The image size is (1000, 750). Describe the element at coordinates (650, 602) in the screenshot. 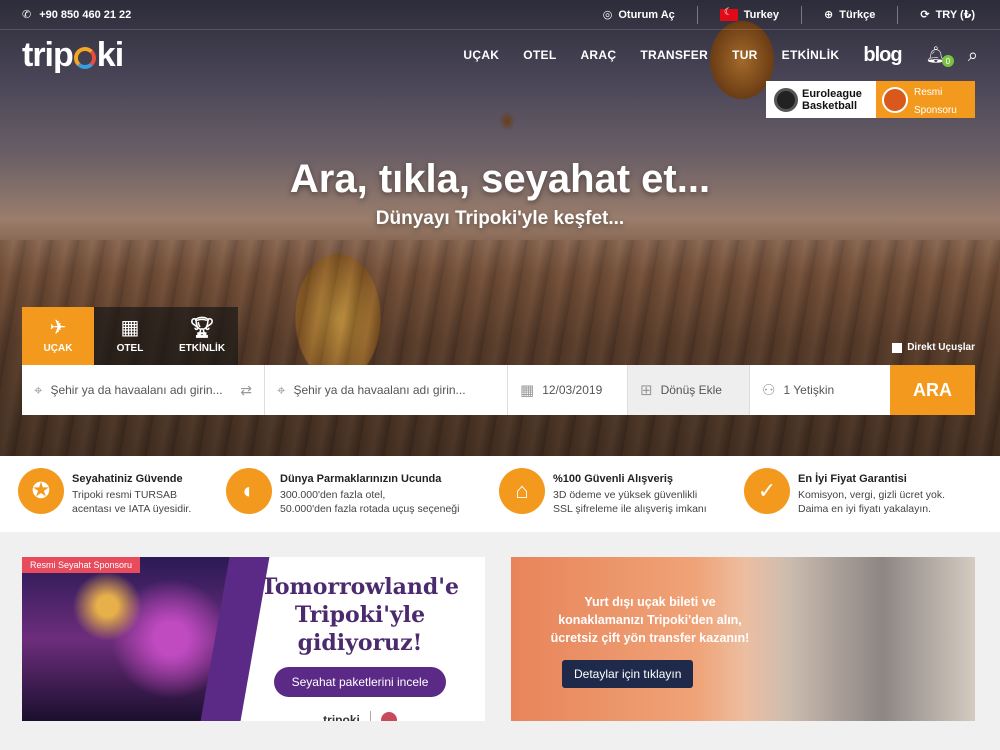

I see `banner2-line1: Yurt dışı uçak bileti ve` at that location.